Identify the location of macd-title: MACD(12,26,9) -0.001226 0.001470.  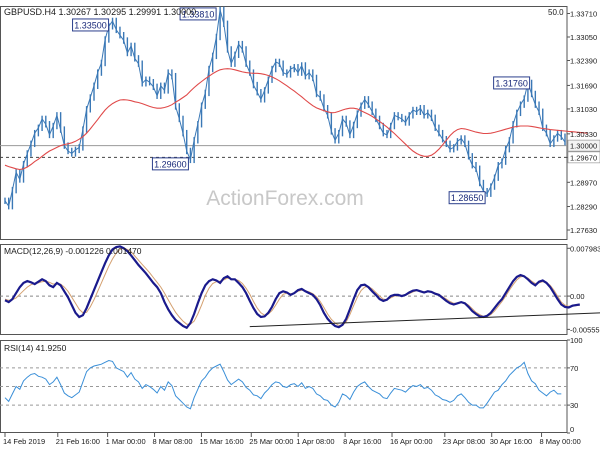
(73, 251).